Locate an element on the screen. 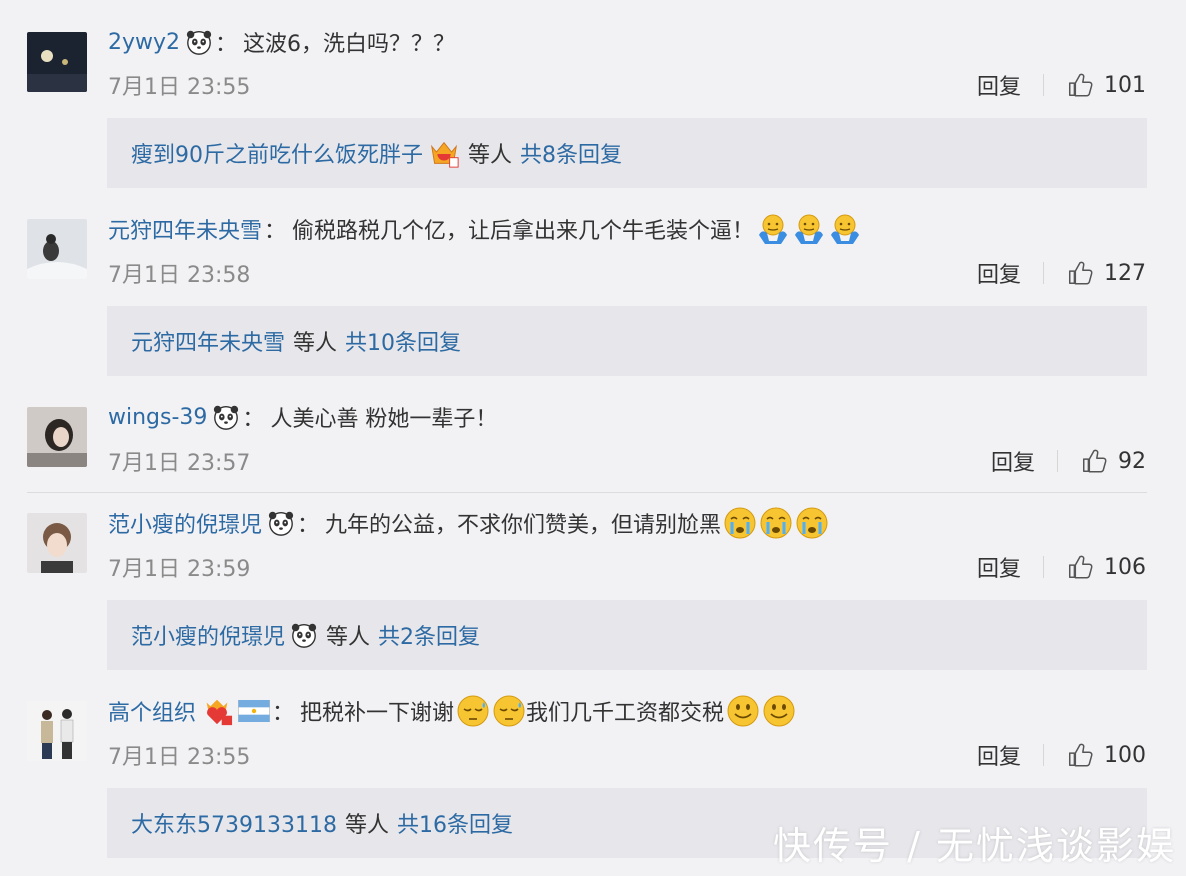  like-count: 127 is located at coordinates (1125, 273).